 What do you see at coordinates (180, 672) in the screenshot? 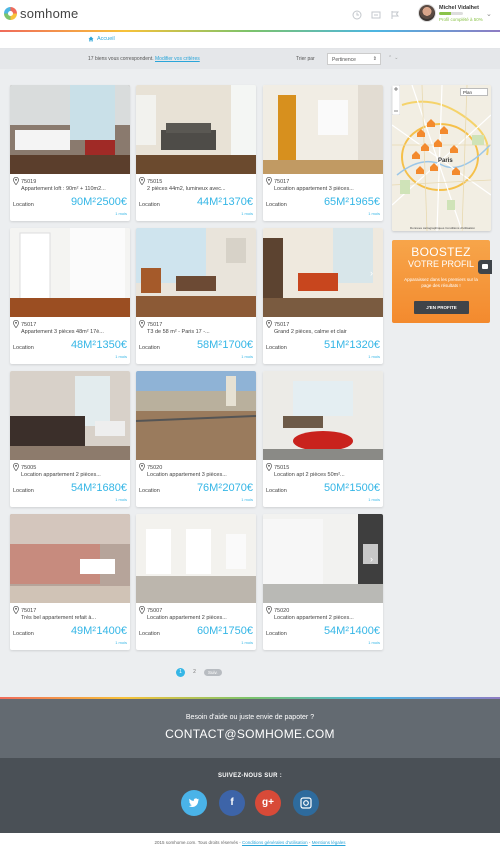
I see `page-1: 1` at bounding box center [180, 672].